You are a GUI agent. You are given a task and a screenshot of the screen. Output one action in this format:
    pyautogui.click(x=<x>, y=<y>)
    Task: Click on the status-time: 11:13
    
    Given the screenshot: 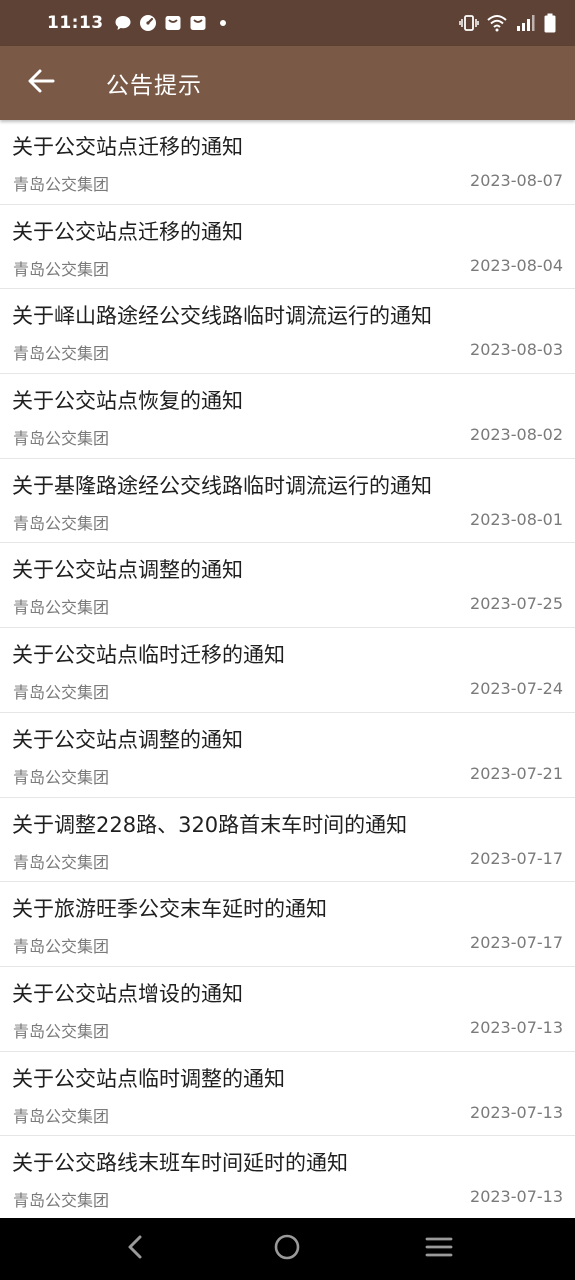 What is the action you would take?
    pyautogui.click(x=75, y=23)
    